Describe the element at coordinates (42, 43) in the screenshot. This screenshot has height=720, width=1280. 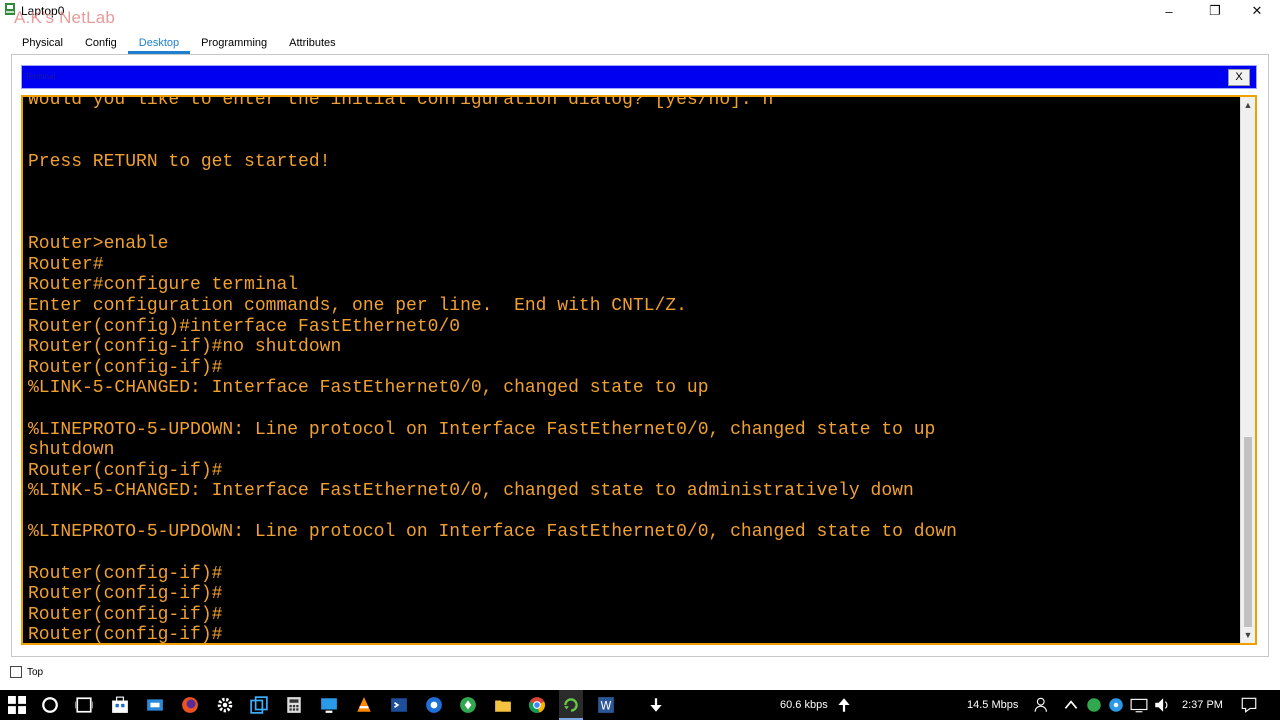
I see `tab-physical: Physical` at that location.